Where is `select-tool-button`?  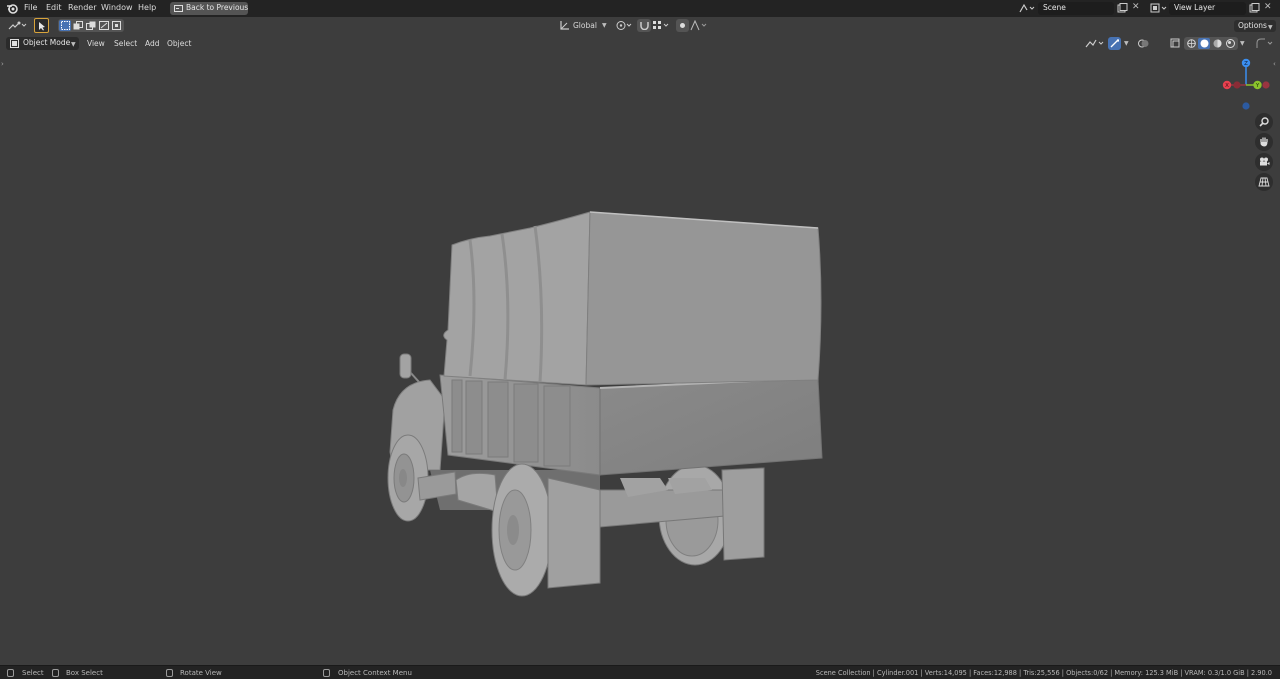 select-tool-button is located at coordinates (41, 25).